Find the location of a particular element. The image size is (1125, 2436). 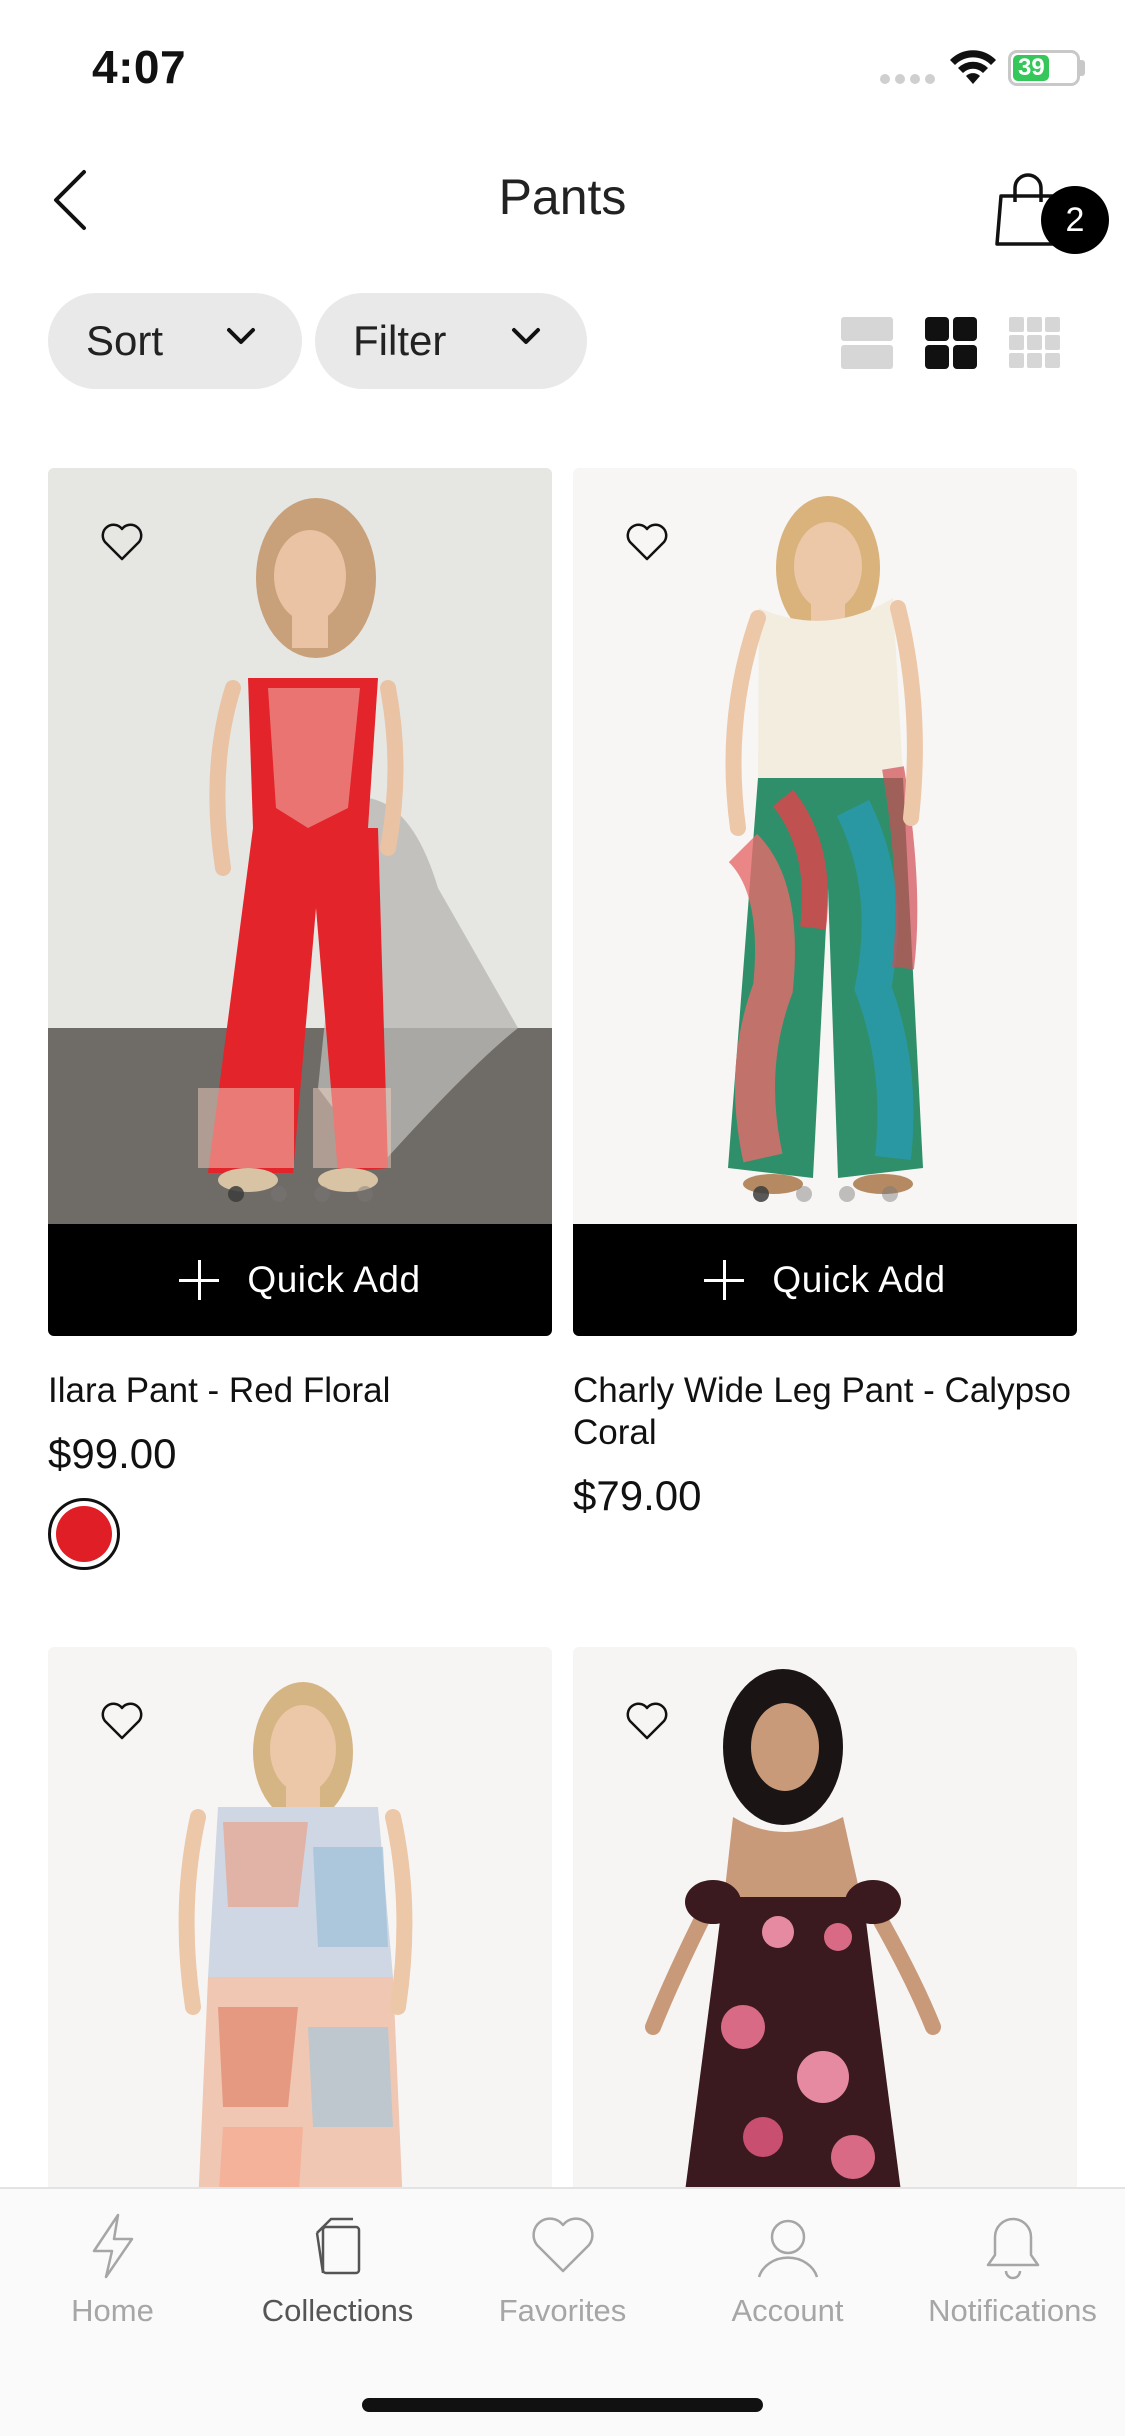

lightning-icon is located at coordinates (112, 2246).